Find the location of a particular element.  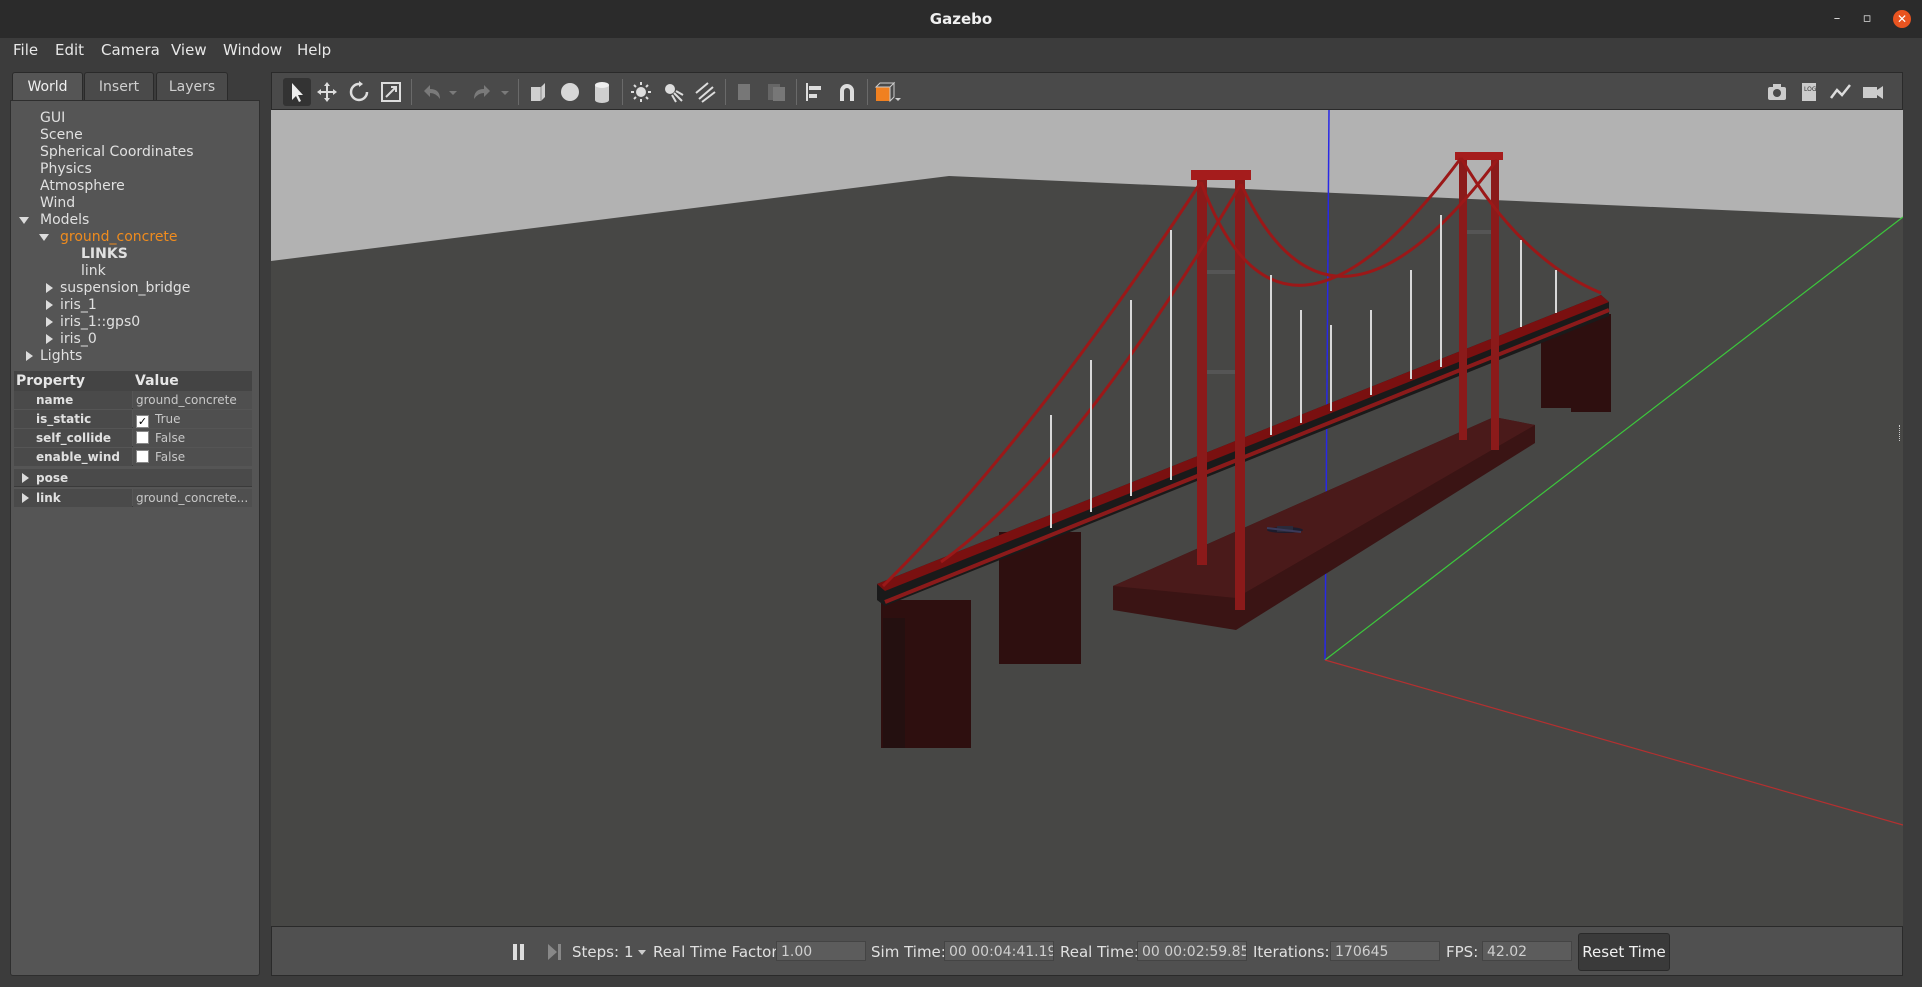

menu-window: Window is located at coordinates (252, 50).